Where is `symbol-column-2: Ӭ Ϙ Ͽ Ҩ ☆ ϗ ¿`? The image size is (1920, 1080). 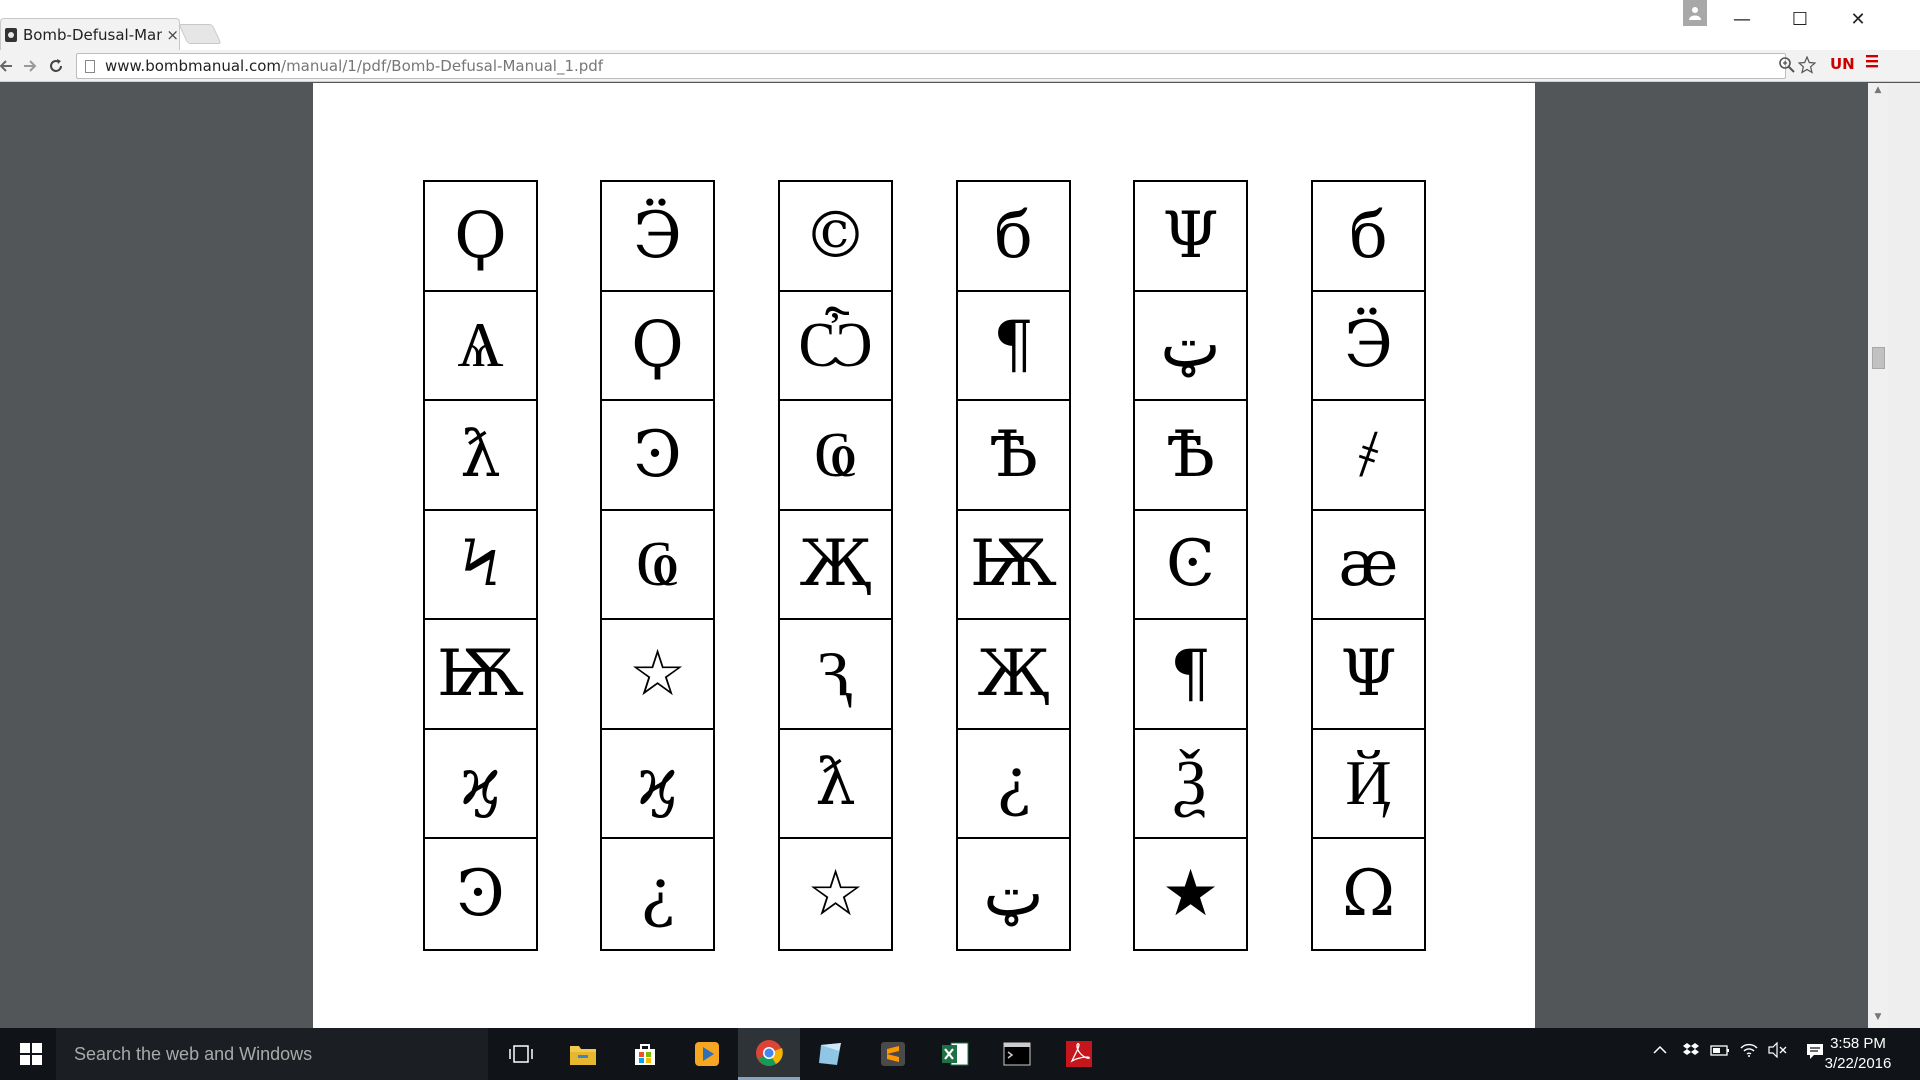 symbol-column-2: Ӭ Ϙ Ͽ Ҩ ☆ ϗ ¿ is located at coordinates (657, 565).